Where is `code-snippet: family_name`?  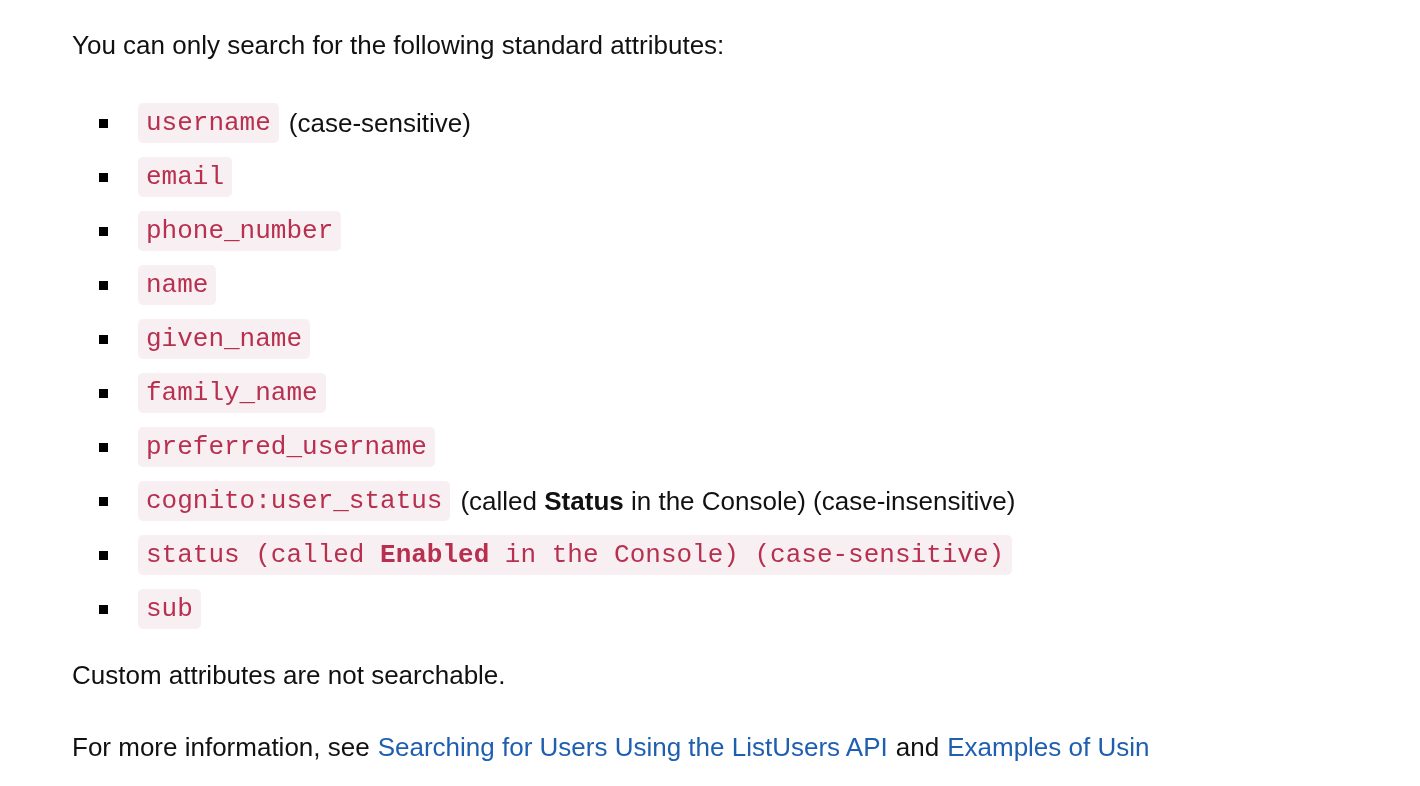 code-snippet: family_name is located at coordinates (232, 393).